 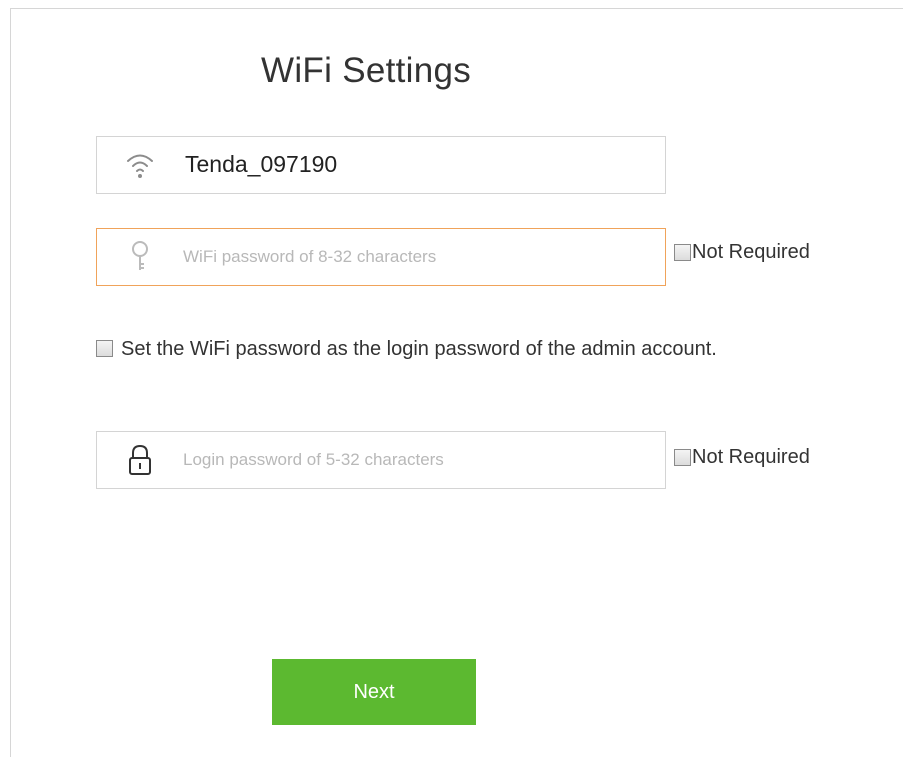 I want to click on sync-password-checkbox, so click(x=104, y=348).